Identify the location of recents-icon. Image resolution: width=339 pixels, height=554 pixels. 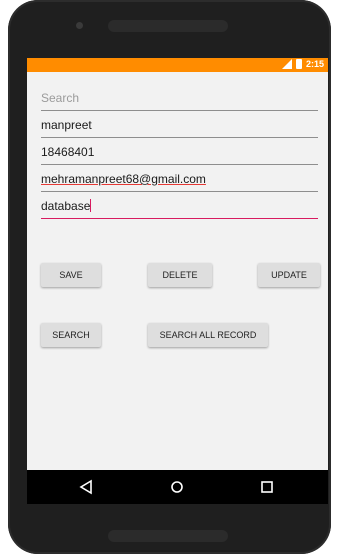
(267, 487).